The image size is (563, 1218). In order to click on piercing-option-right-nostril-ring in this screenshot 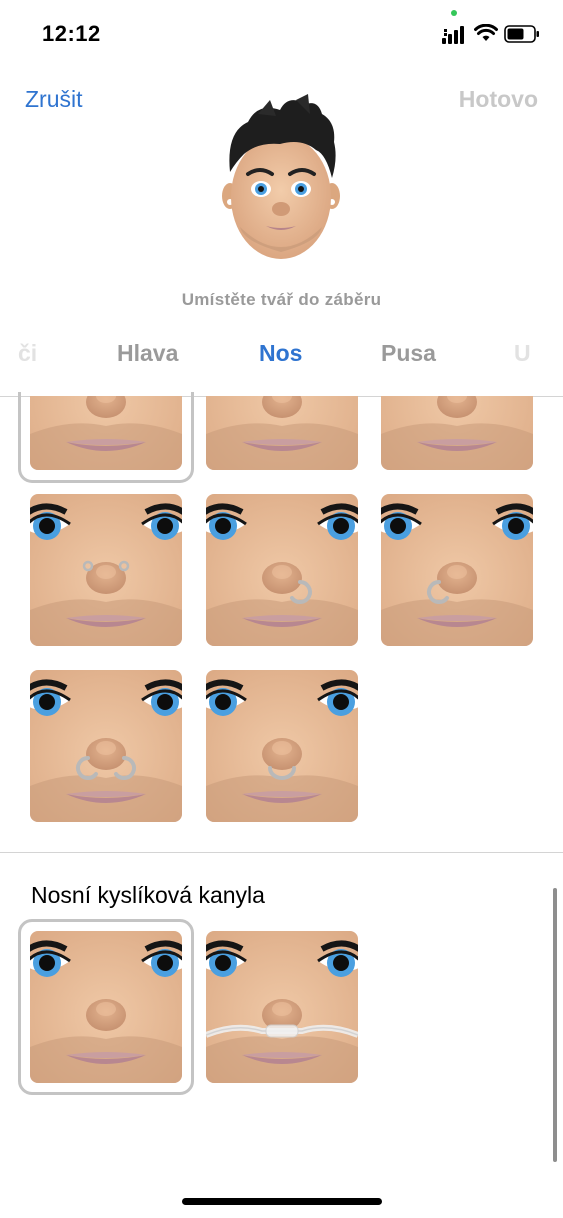, I will do `click(282, 570)`.